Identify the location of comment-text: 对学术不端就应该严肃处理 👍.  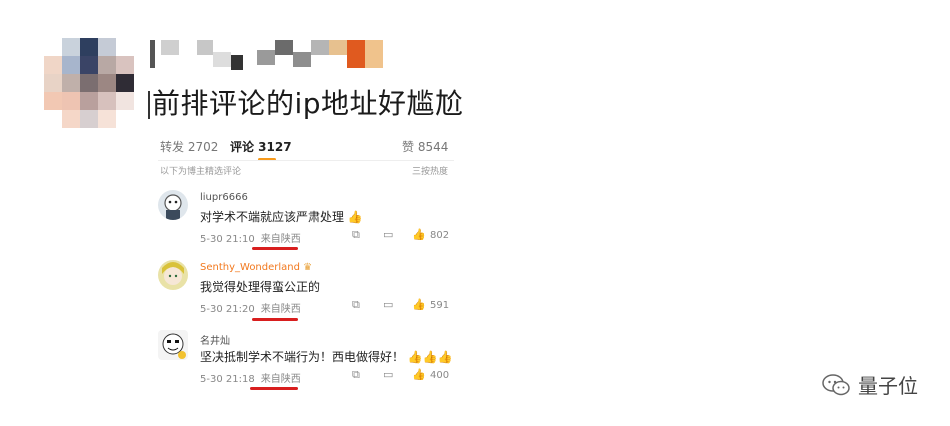
(281, 216).